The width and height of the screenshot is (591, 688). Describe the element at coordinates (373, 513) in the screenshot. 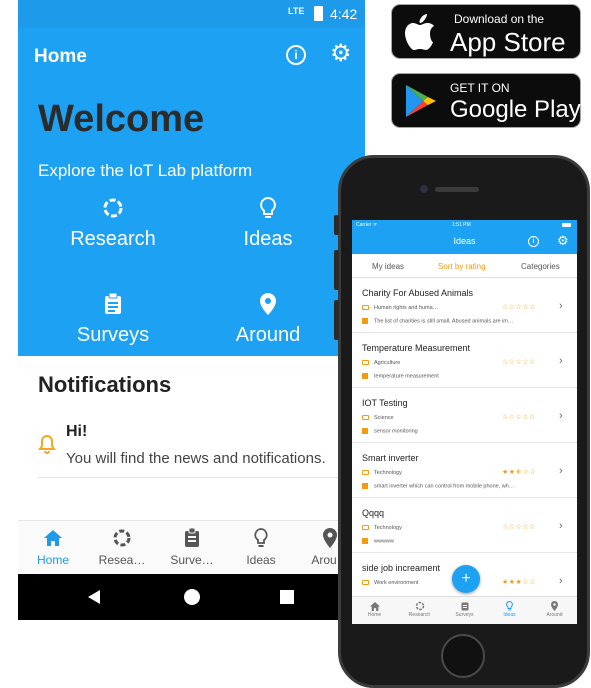

I see `idea-title: Qqqq` at that location.